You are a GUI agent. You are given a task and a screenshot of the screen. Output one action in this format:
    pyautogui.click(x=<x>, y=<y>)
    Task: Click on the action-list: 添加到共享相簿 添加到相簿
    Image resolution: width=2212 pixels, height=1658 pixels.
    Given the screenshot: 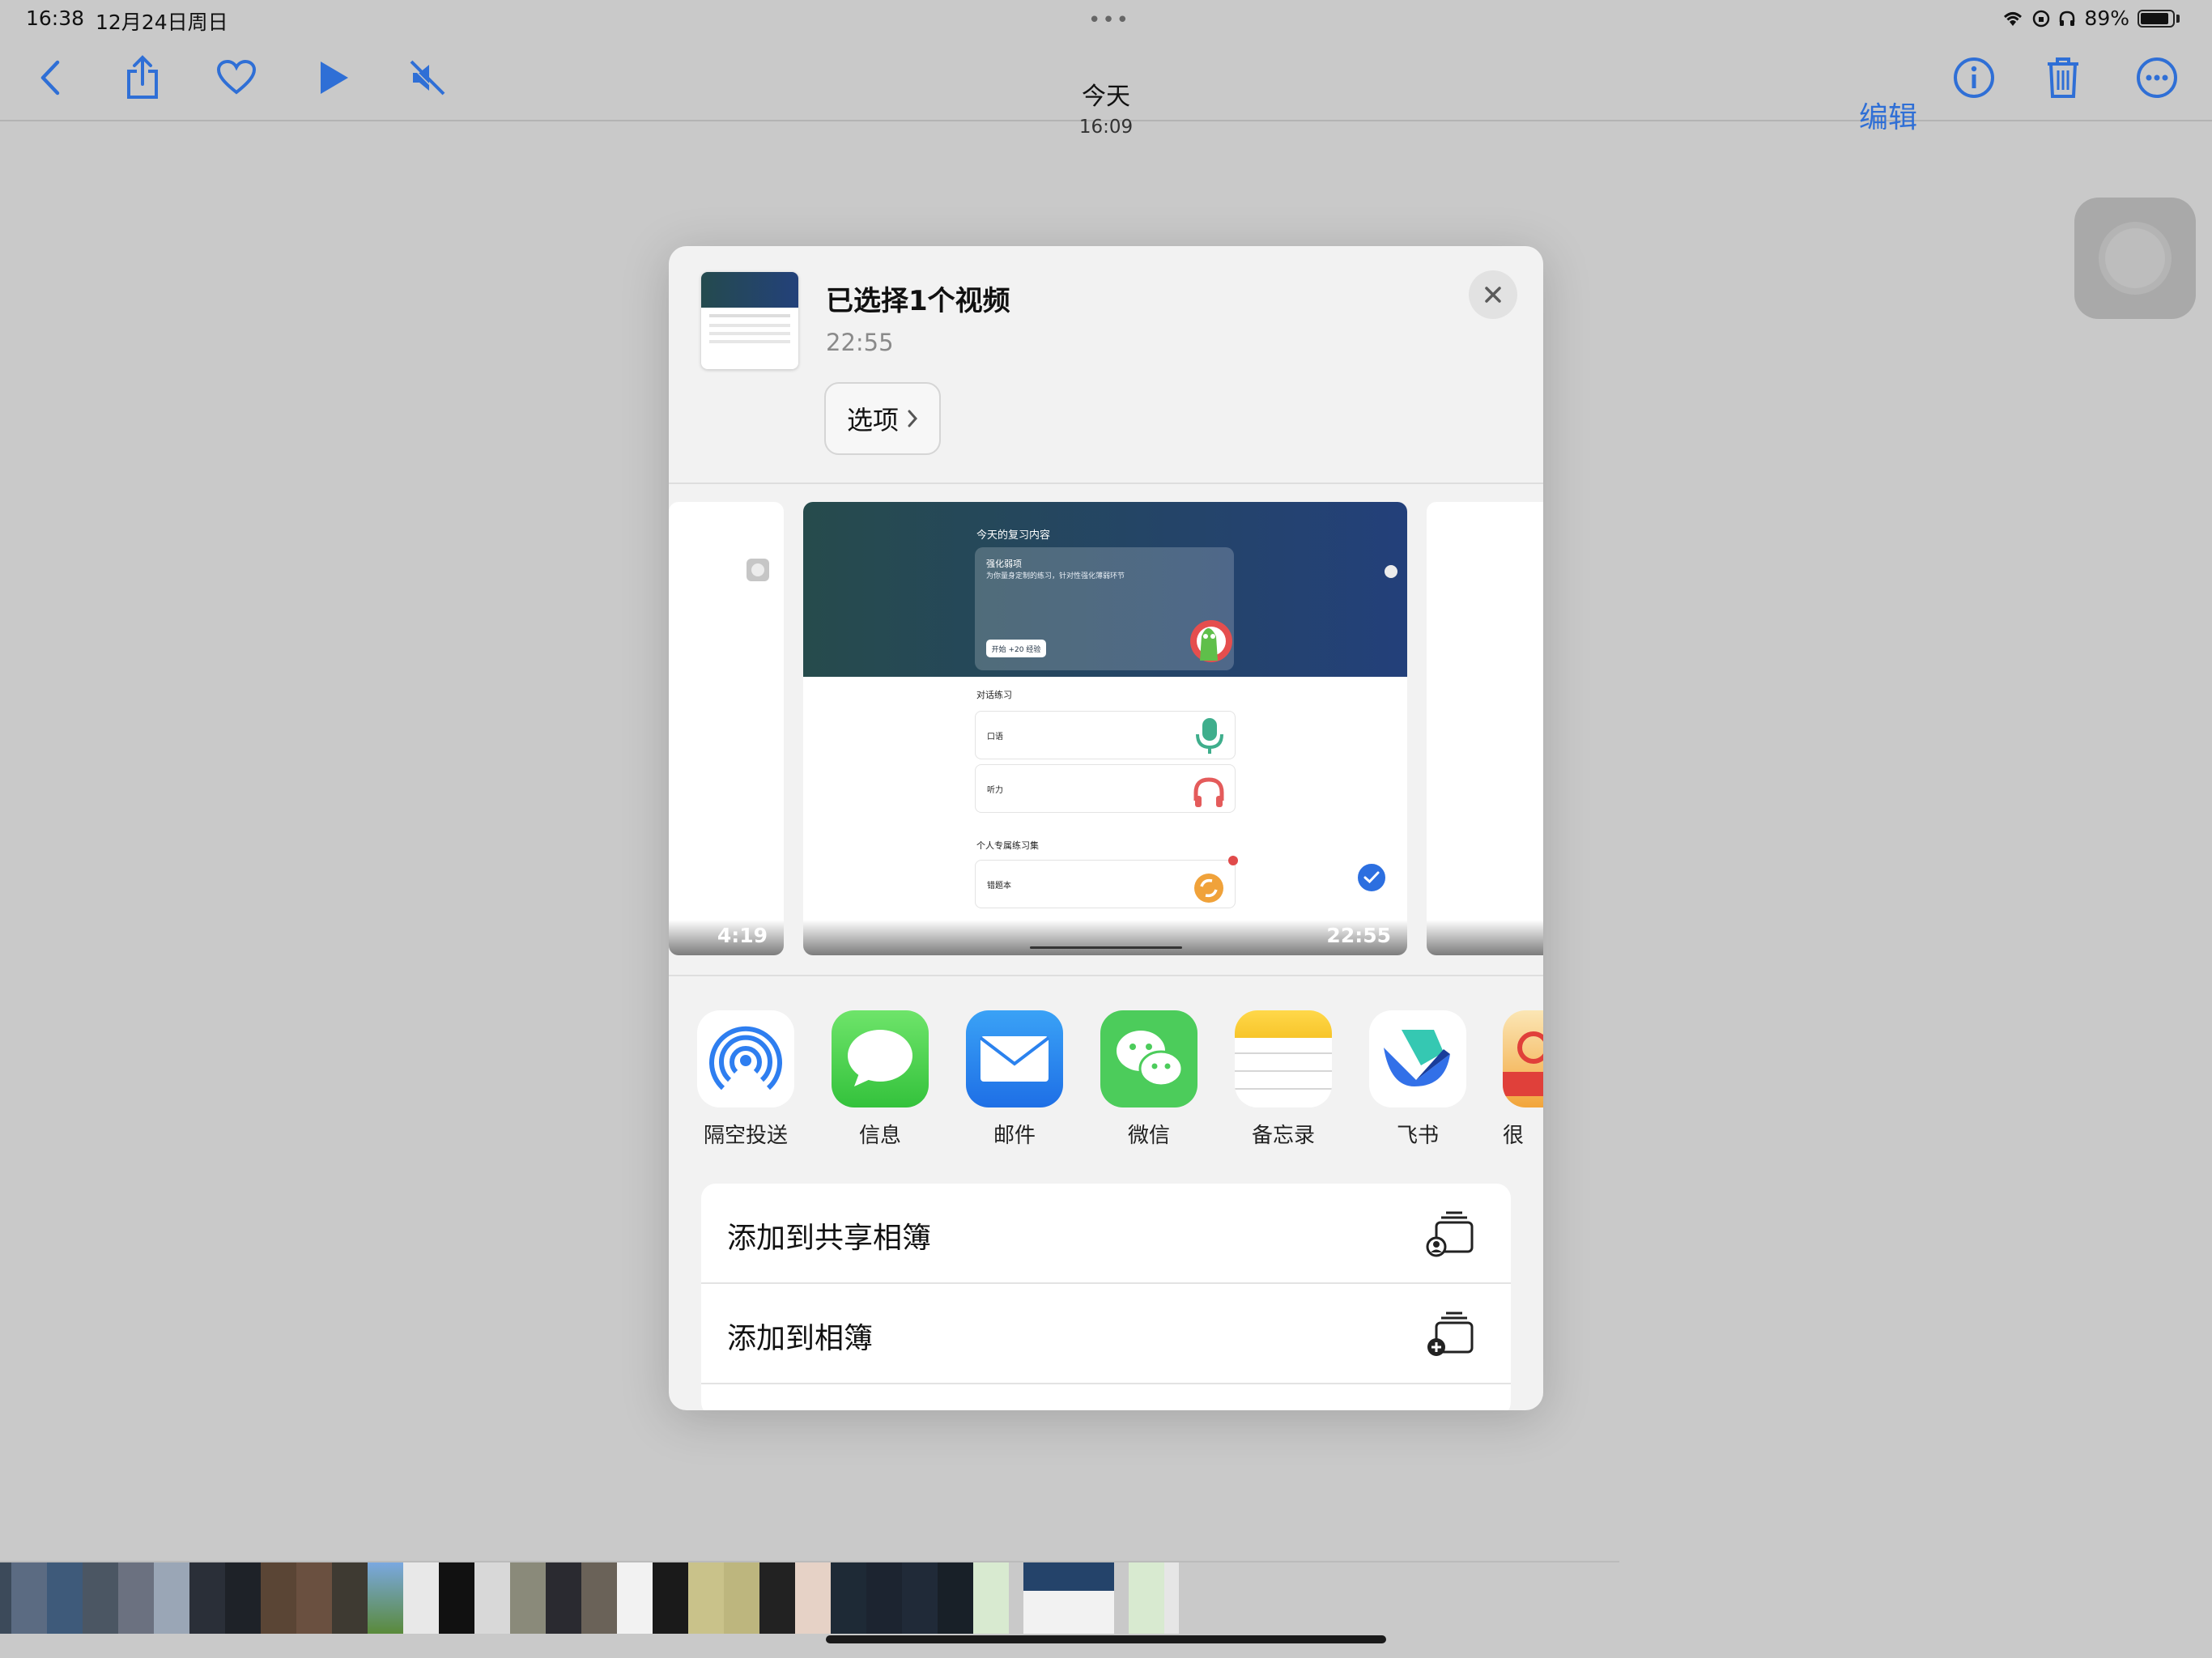 What is the action you would take?
    pyautogui.click(x=1106, y=1297)
    